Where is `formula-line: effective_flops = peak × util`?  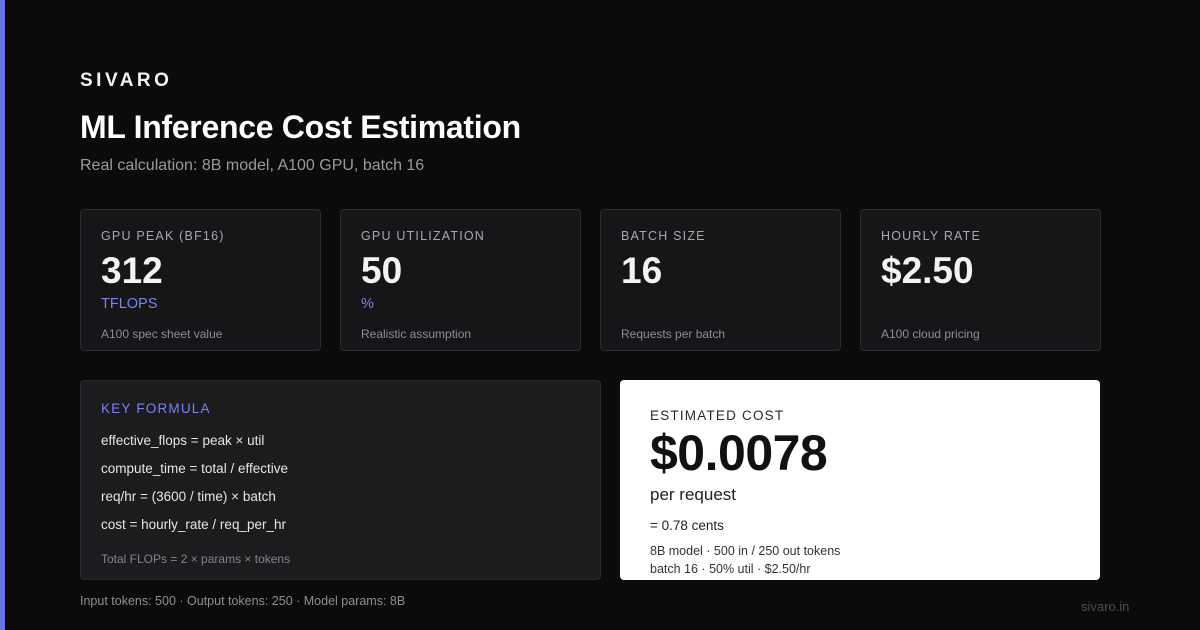
formula-line: effective_flops = peak × util is located at coordinates (183, 440).